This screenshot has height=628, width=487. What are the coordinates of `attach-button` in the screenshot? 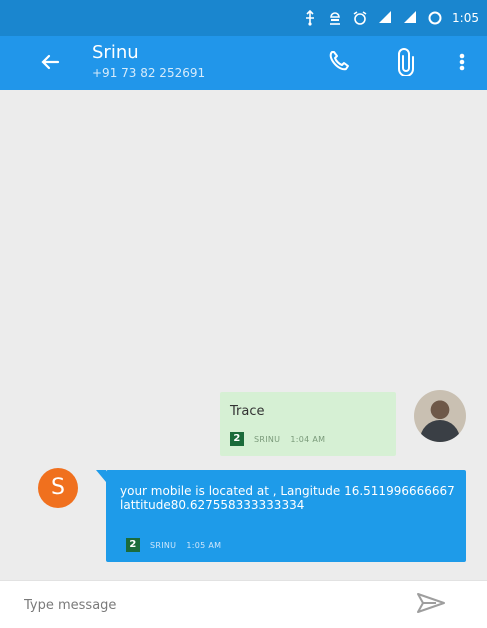 It's located at (408, 62).